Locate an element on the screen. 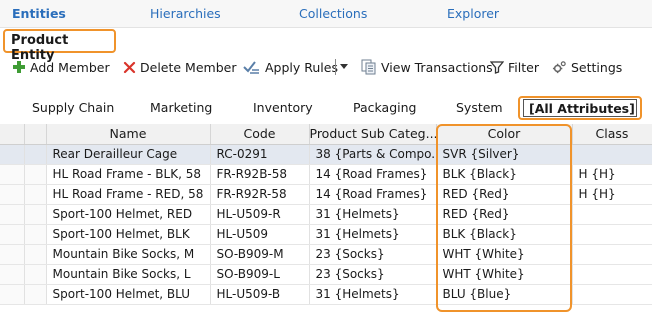 The image size is (652, 316). delete-member-button: Delete Member is located at coordinates (179, 67).